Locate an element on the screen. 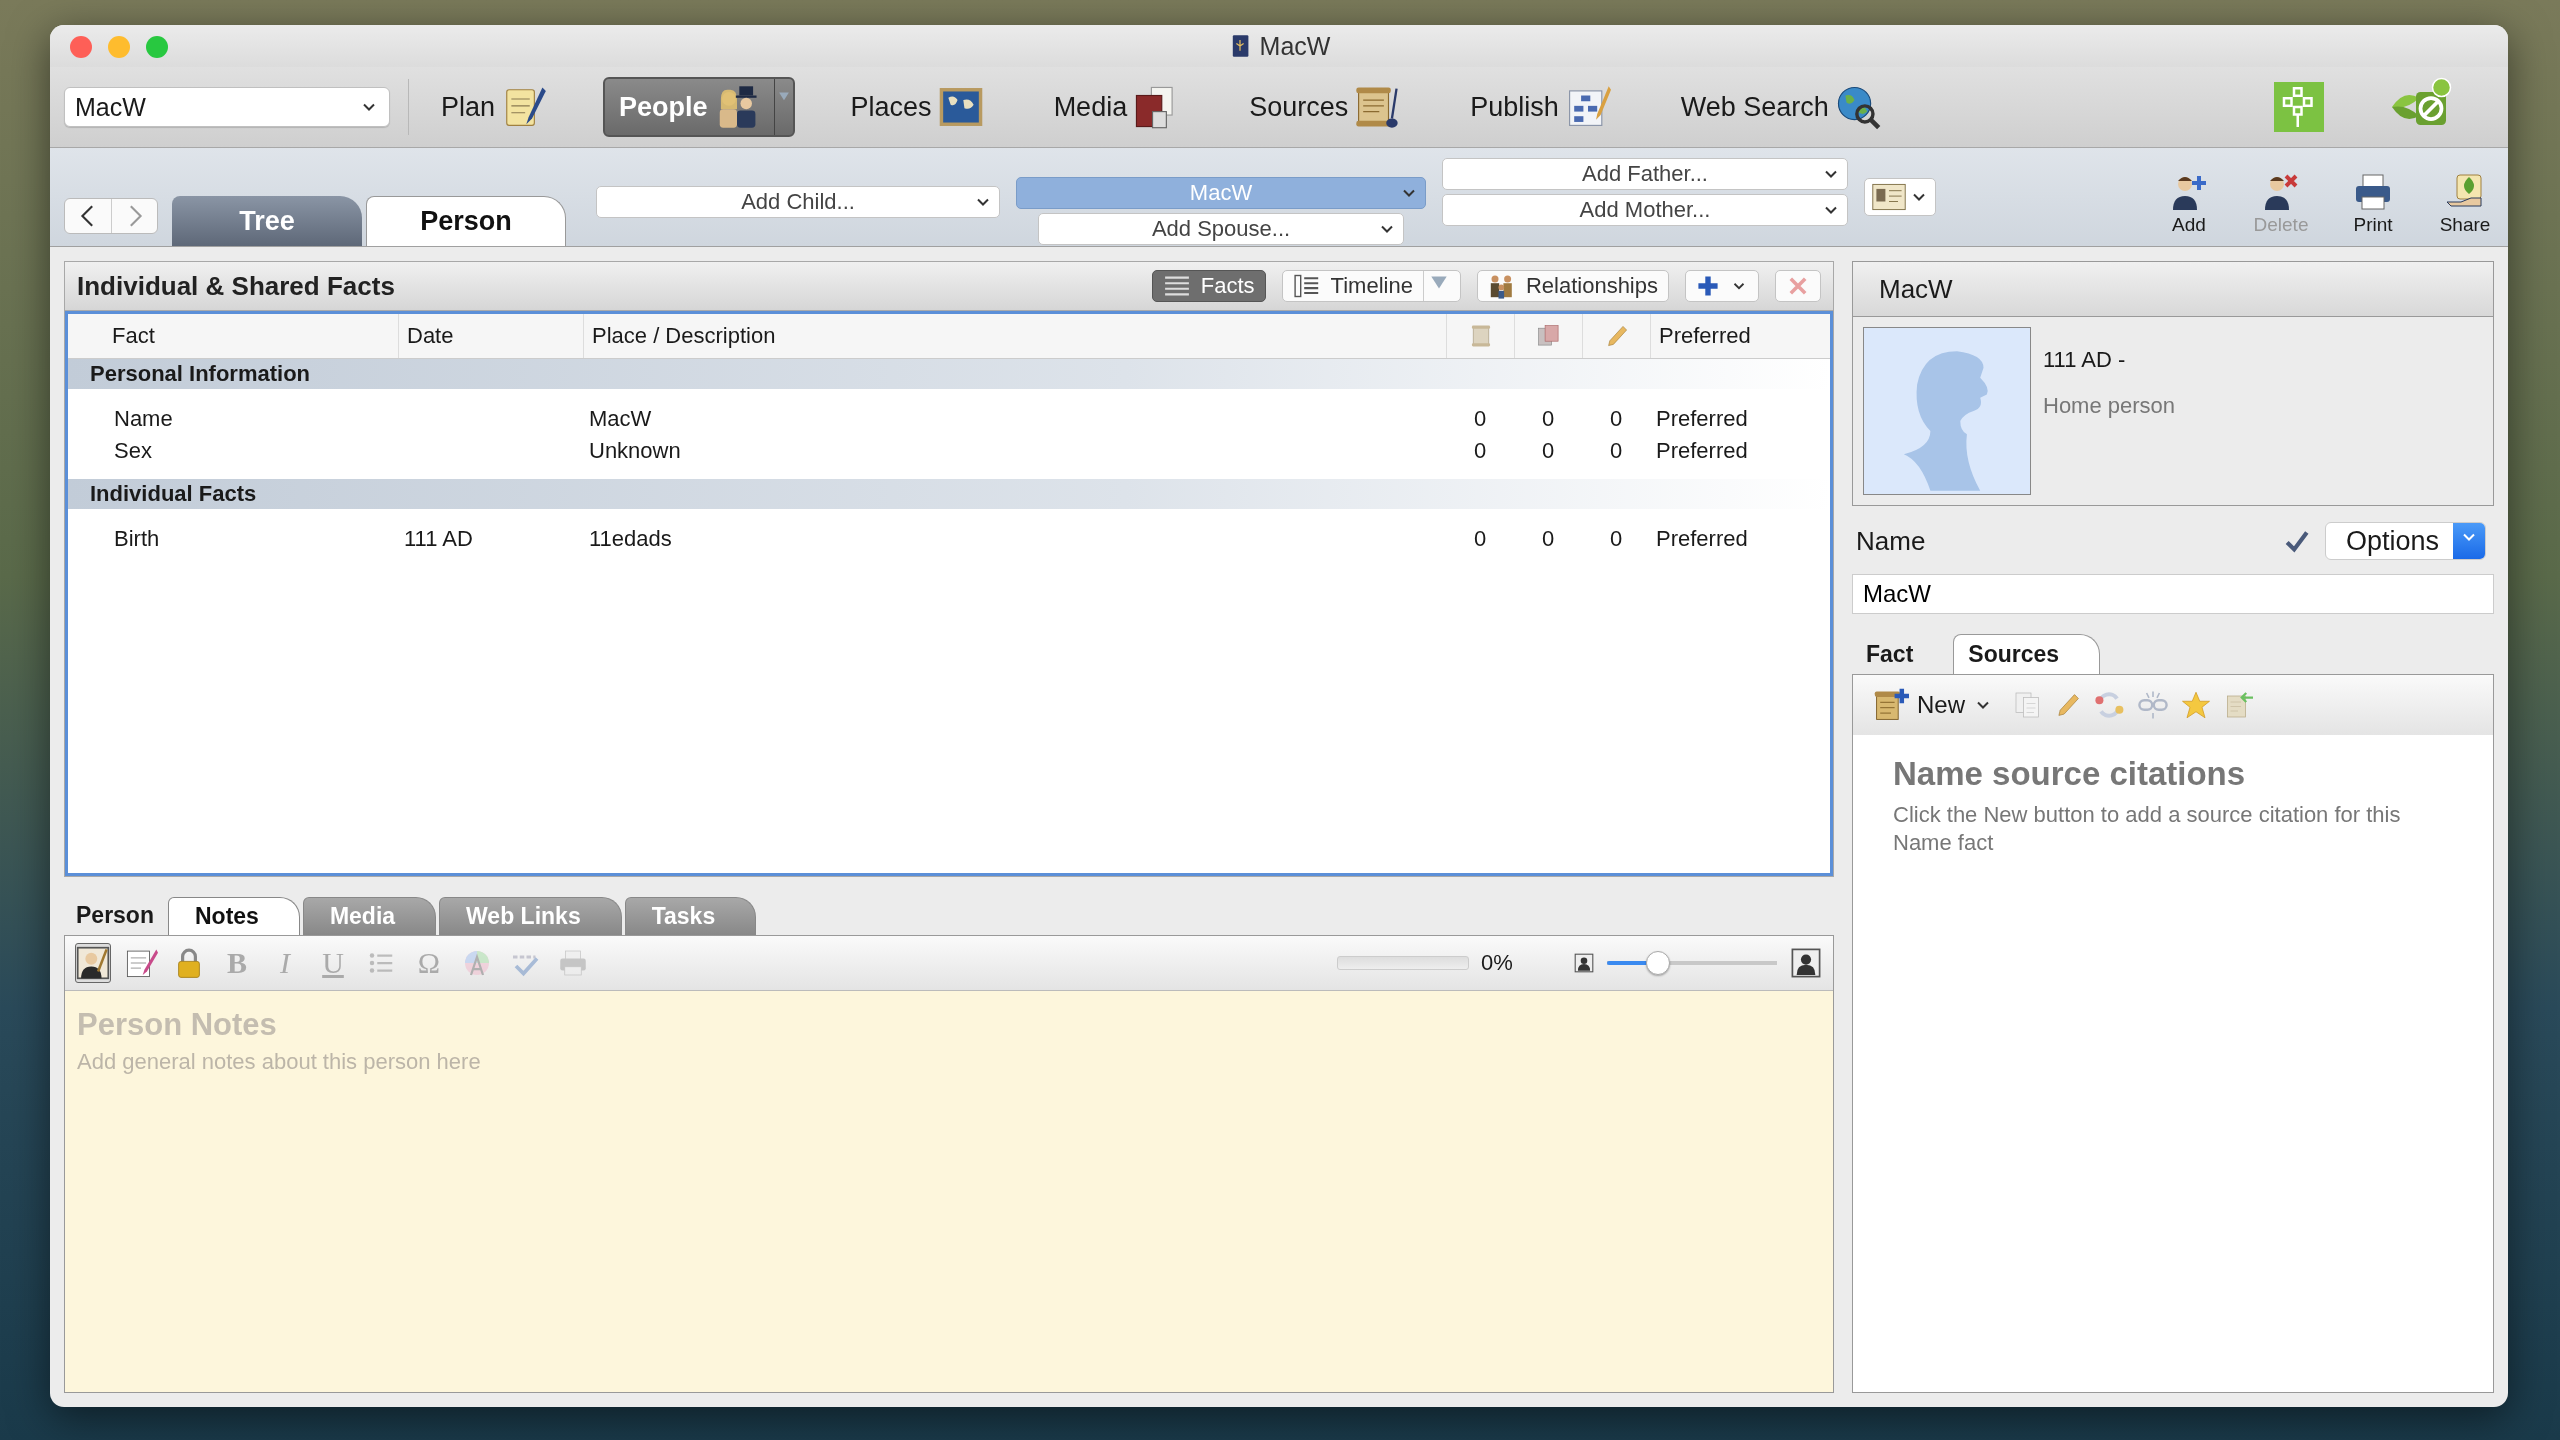 The height and width of the screenshot is (1440, 2560). nav-button: Web Search is located at coordinates (1780, 107).